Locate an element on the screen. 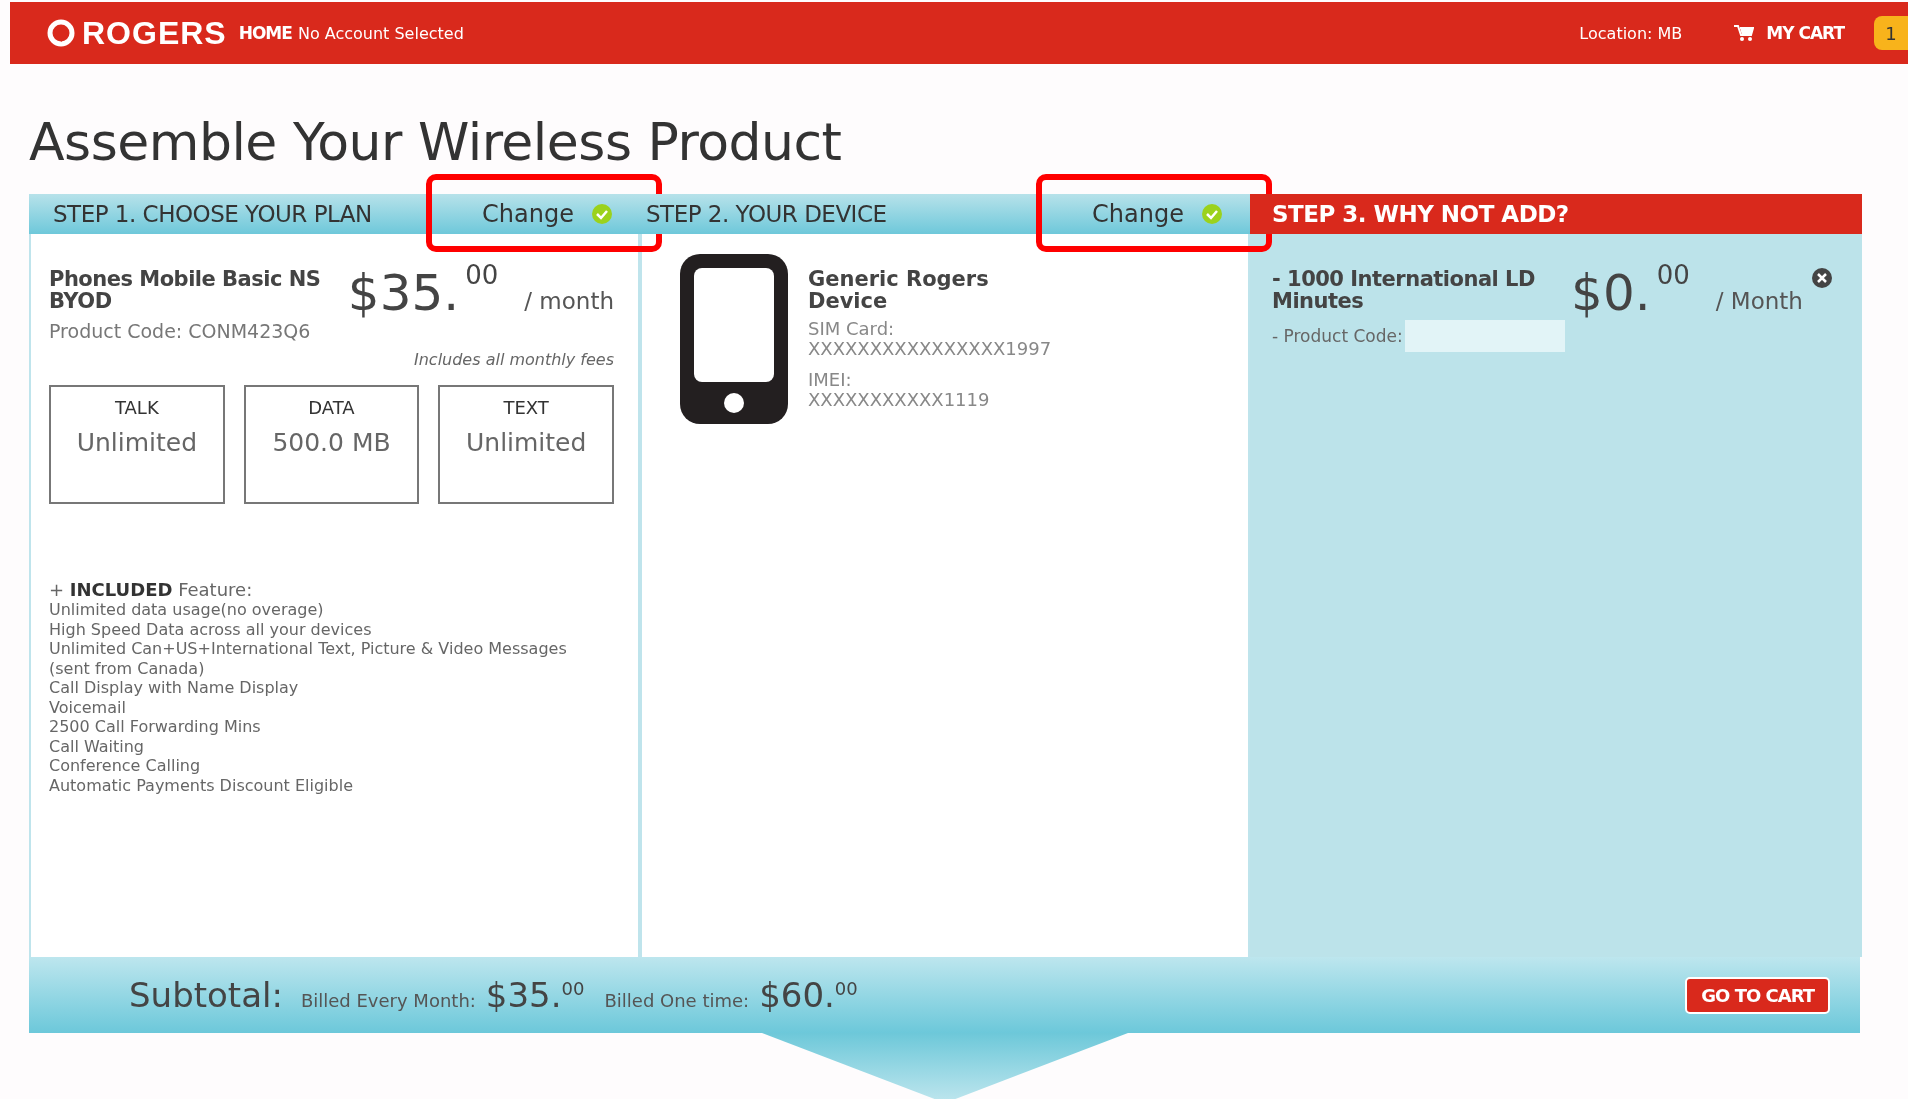  one-time-amount: $60.$^{00}$ is located at coordinates (808, 995).